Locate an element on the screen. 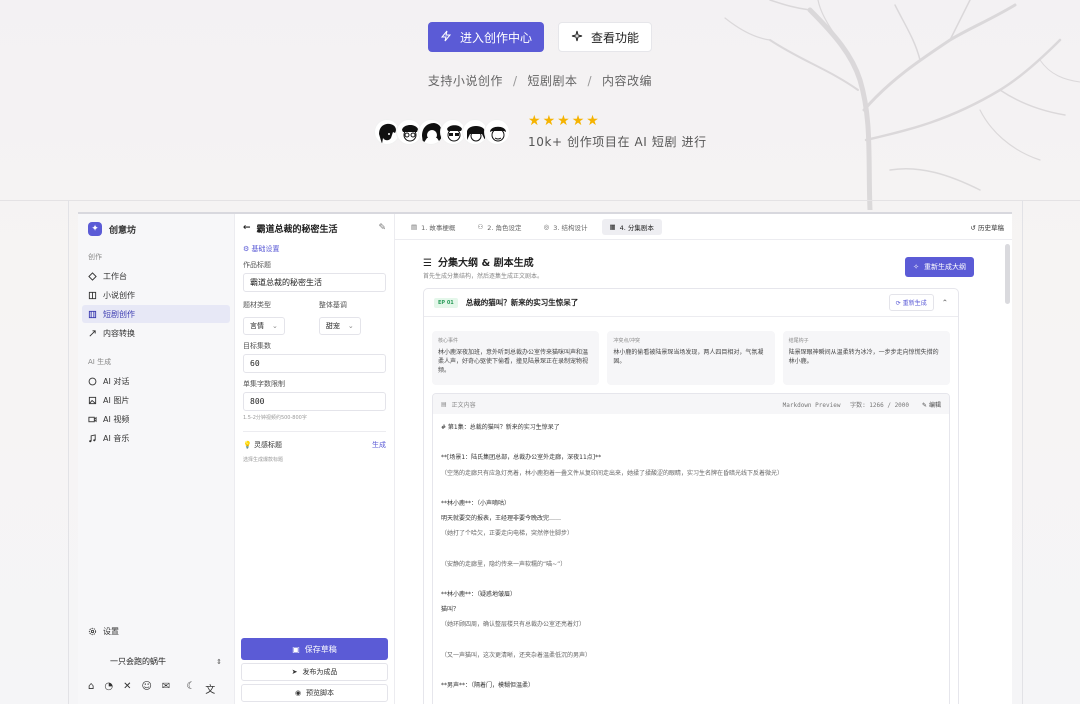  preview-script-button: ◉ 预览脚本 is located at coordinates (314, 693).